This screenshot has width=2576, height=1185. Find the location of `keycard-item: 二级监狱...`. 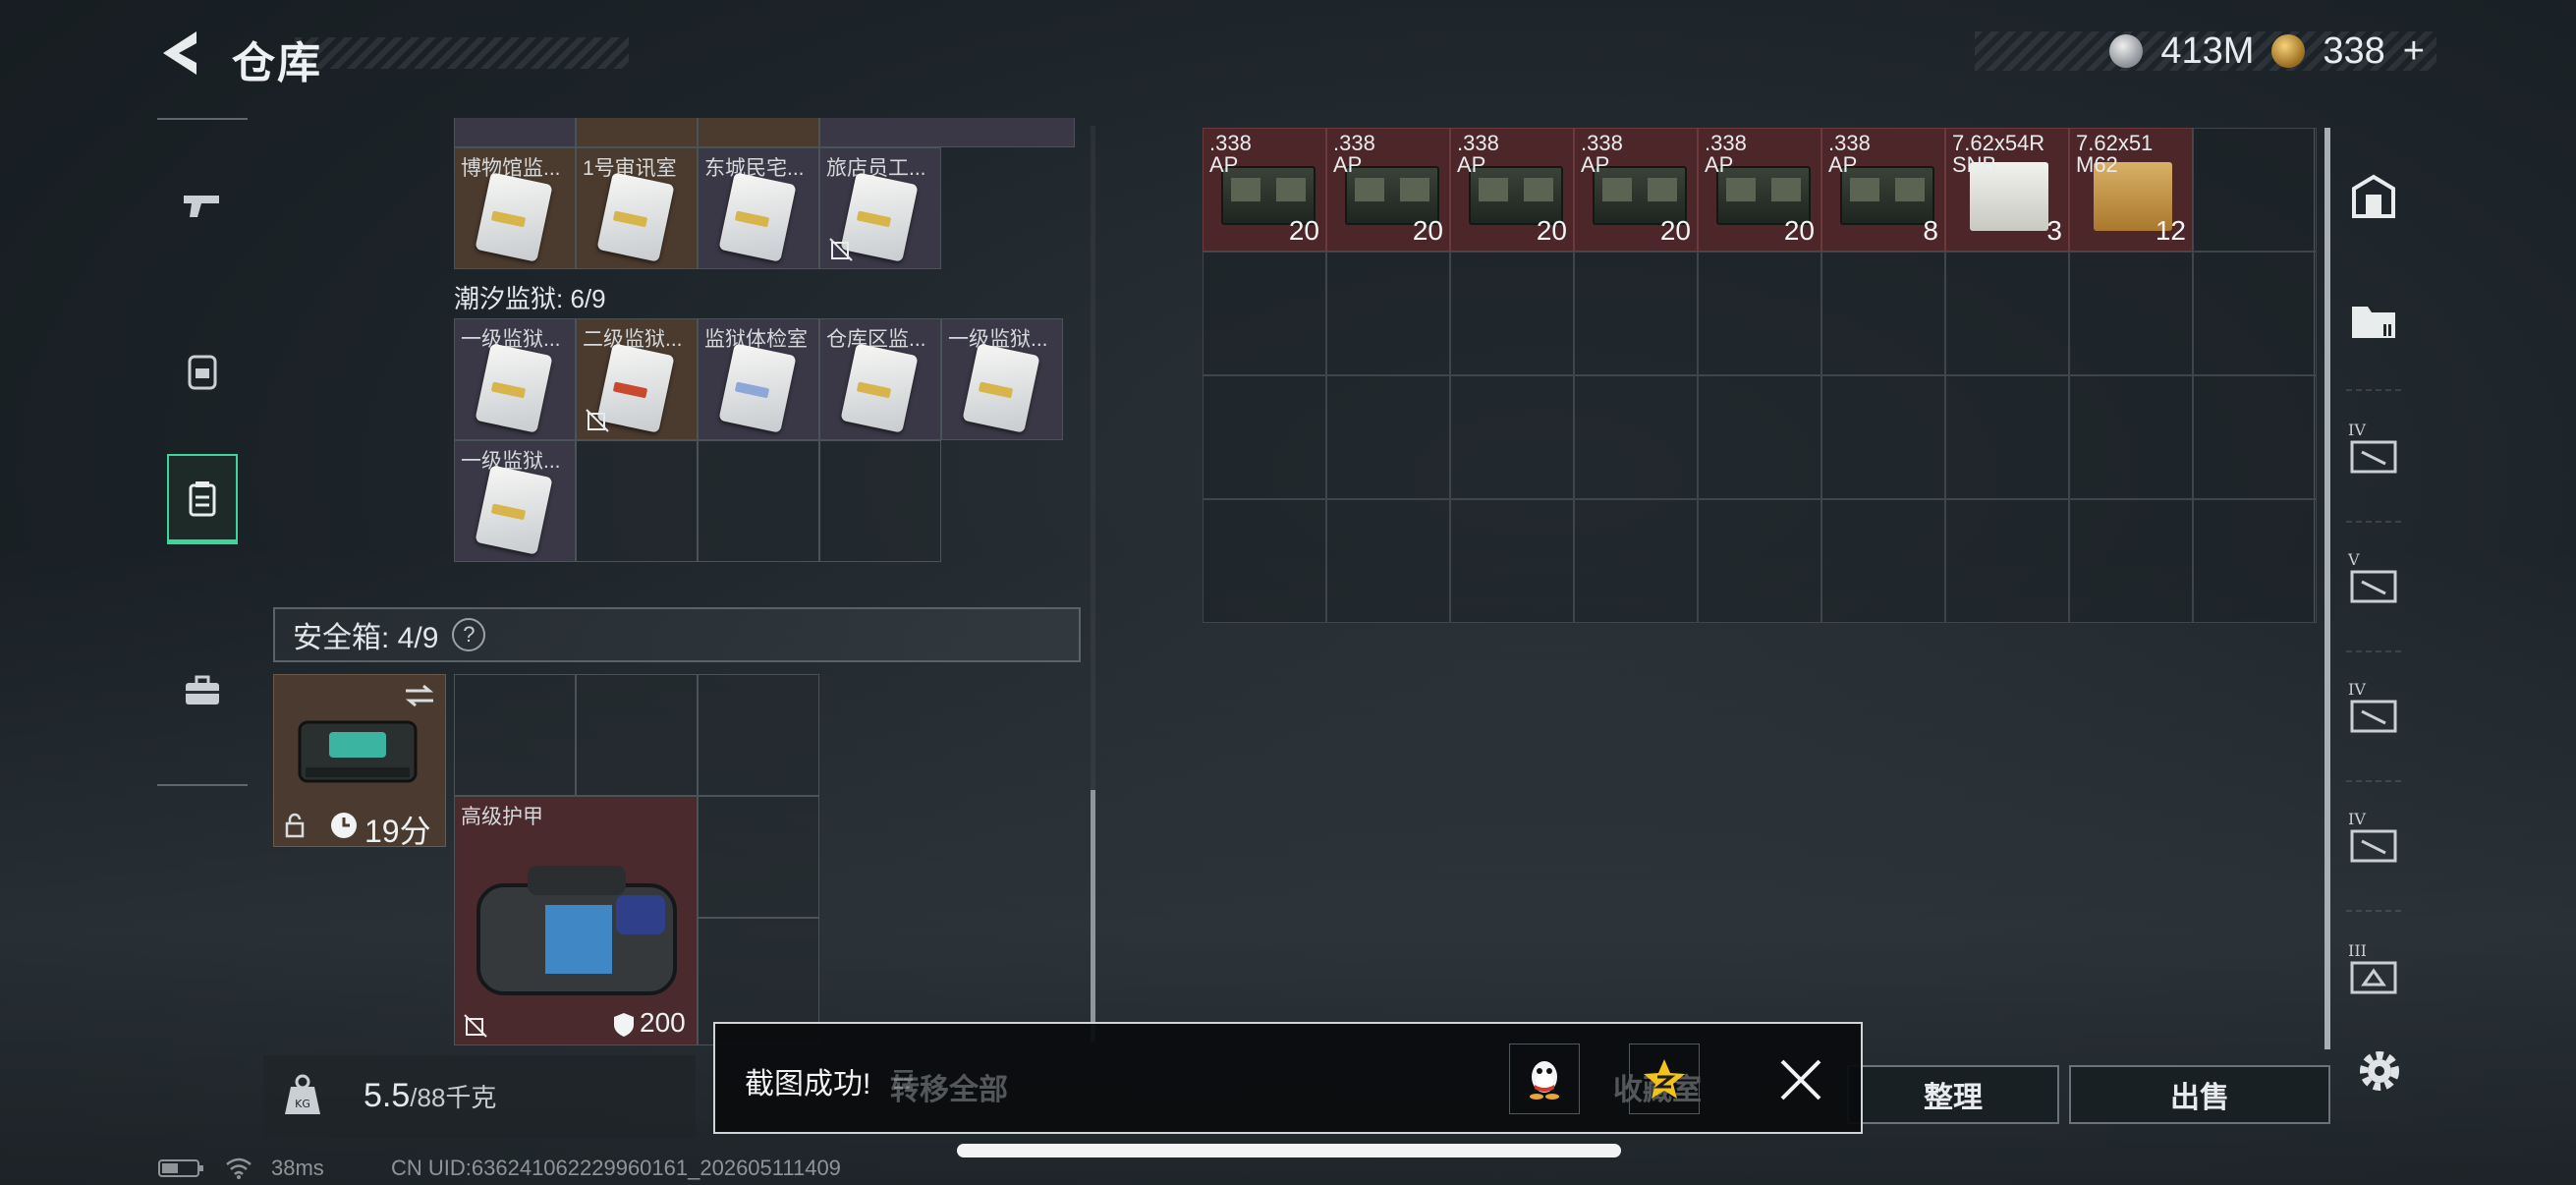

keycard-item: 二级监狱... is located at coordinates (637, 379).